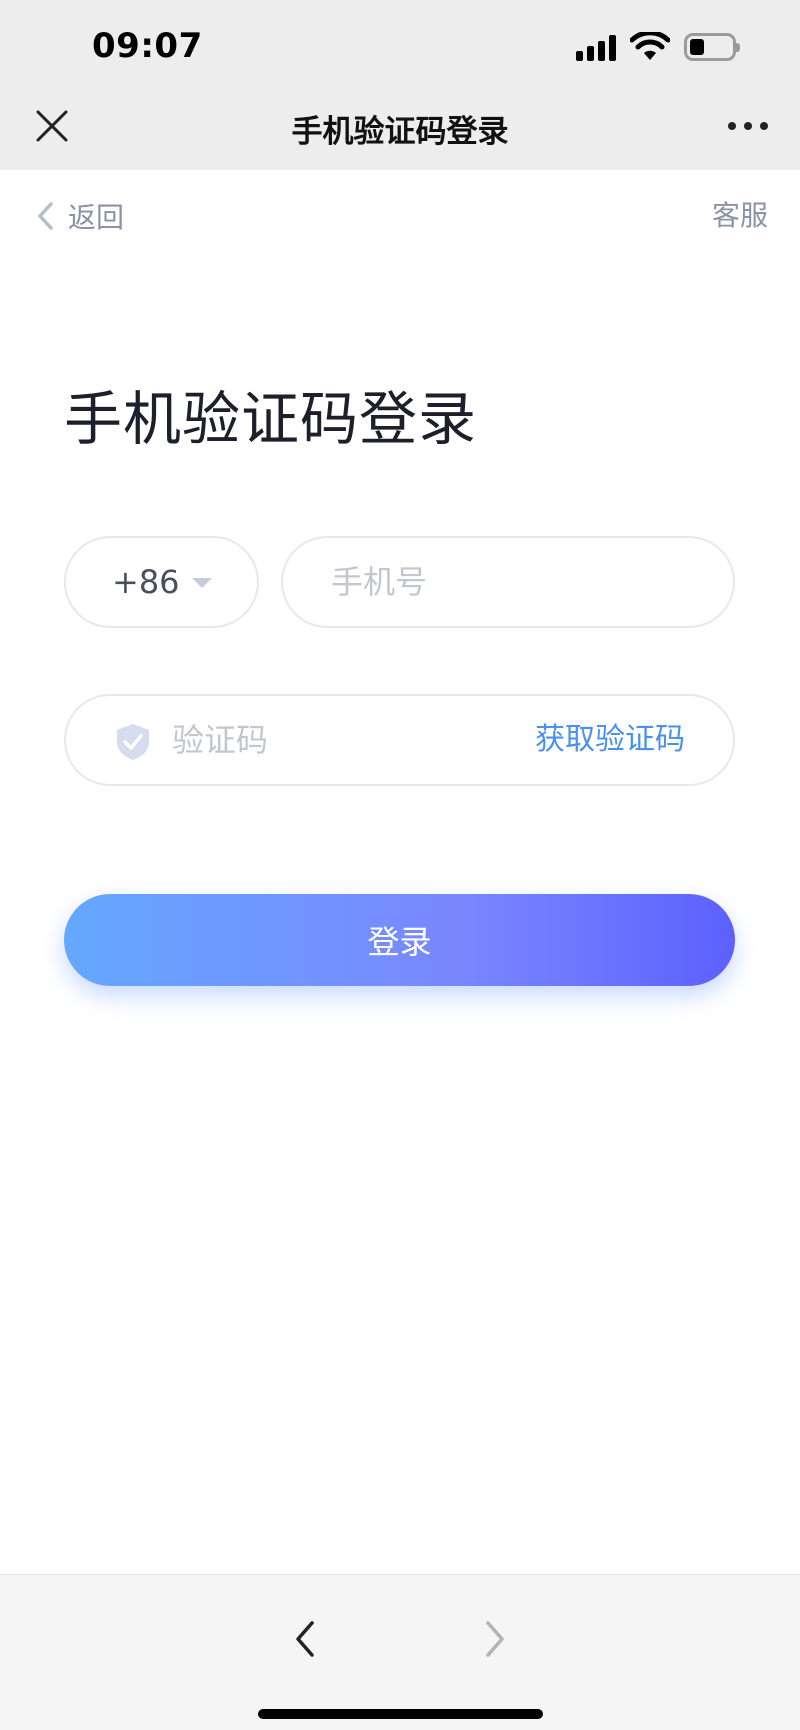 This screenshot has width=800, height=1730. What do you see at coordinates (610, 740) in the screenshot?
I see `get-code-button: 获取验证码` at bounding box center [610, 740].